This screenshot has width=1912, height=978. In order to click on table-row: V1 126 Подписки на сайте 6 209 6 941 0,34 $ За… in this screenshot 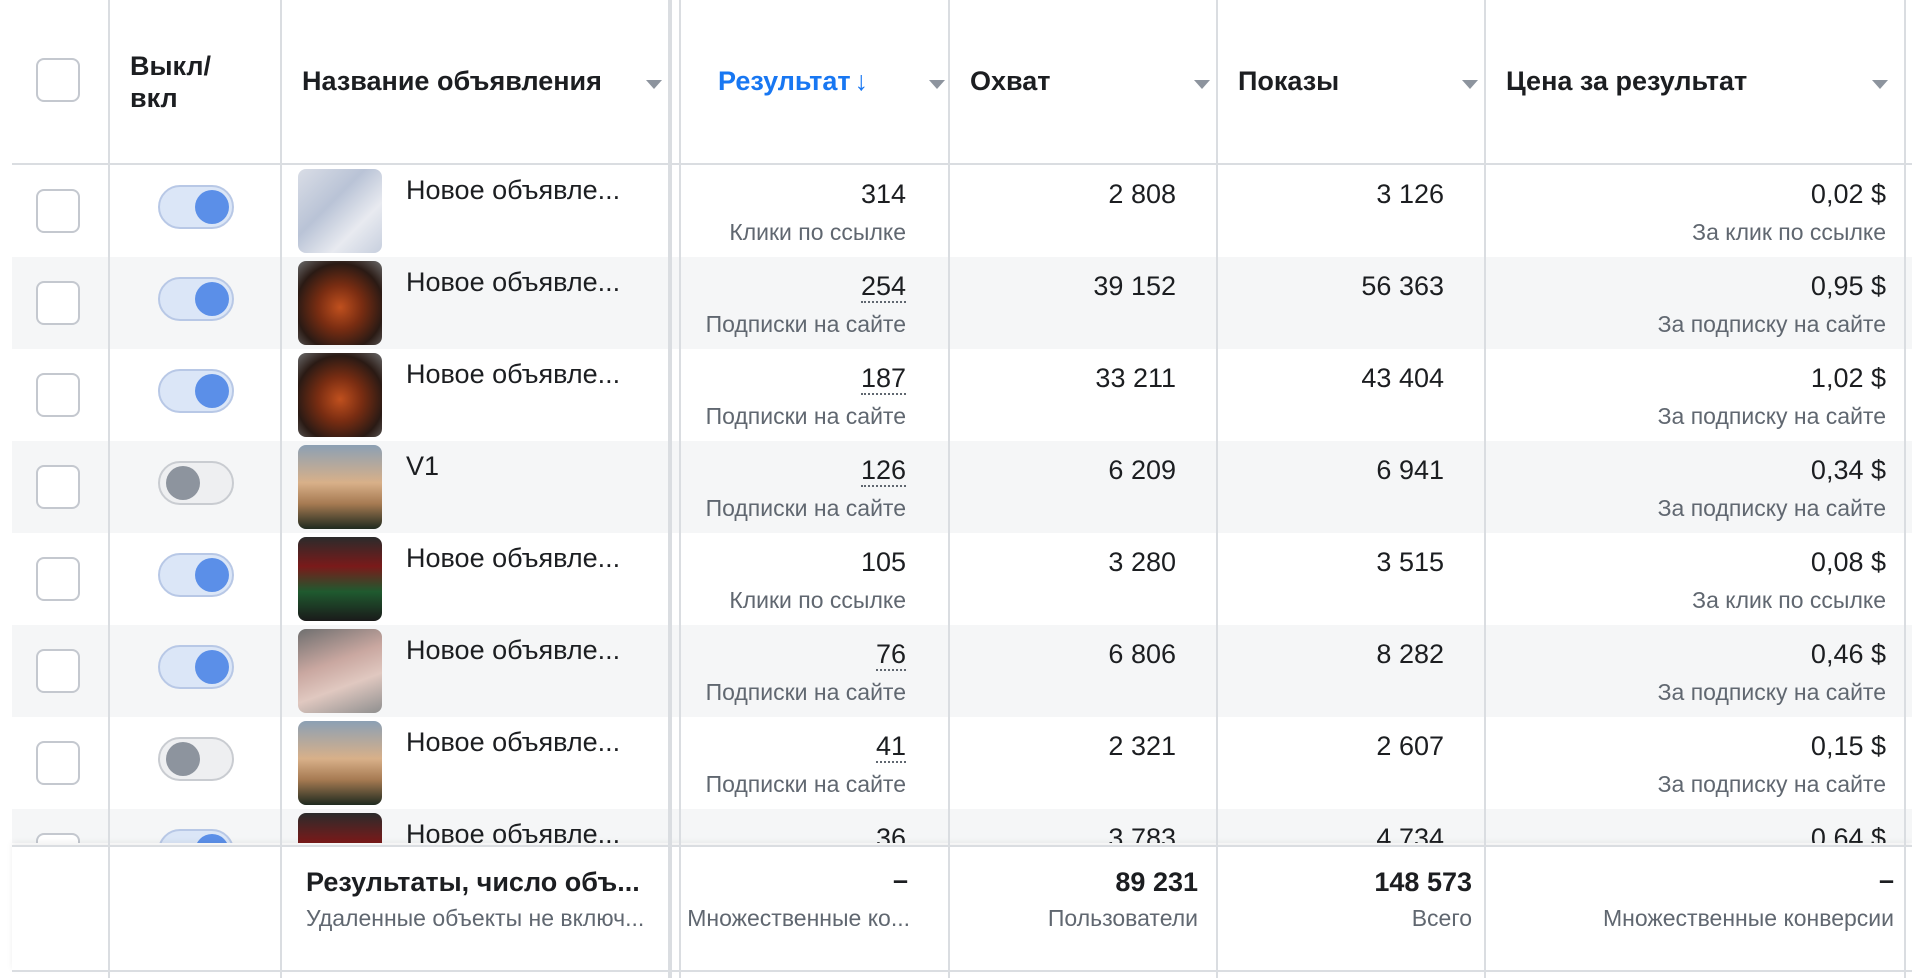, I will do `click(962, 487)`.